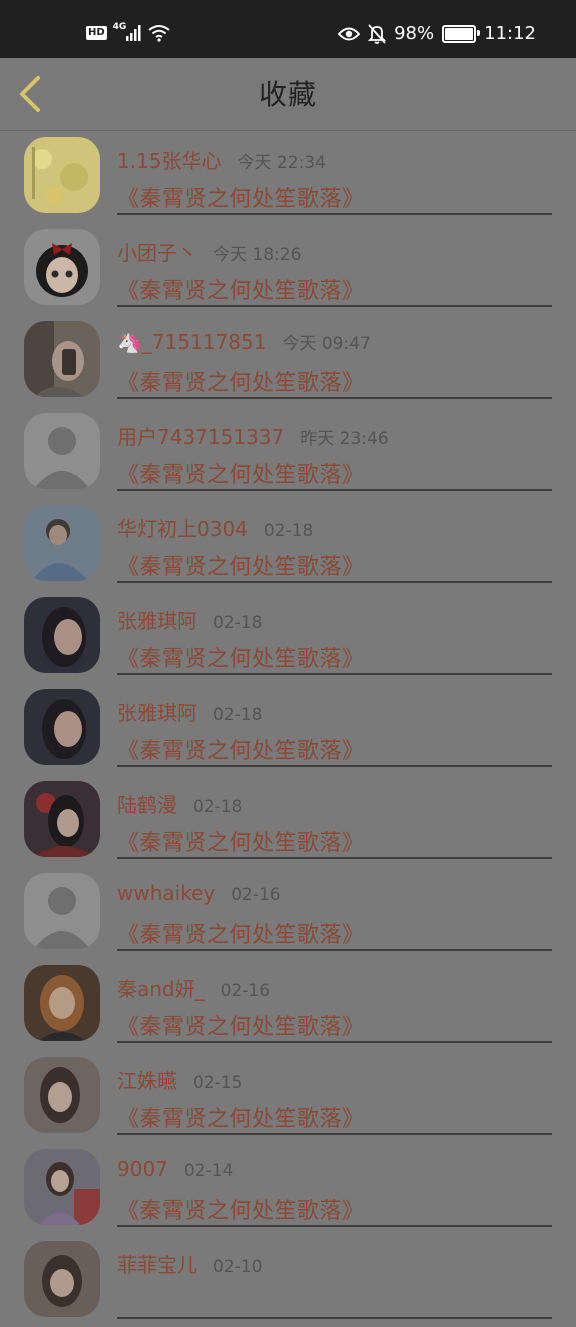 The width and height of the screenshot is (576, 1327). I want to click on user-name: 菲菲宝儿, so click(157, 1263).